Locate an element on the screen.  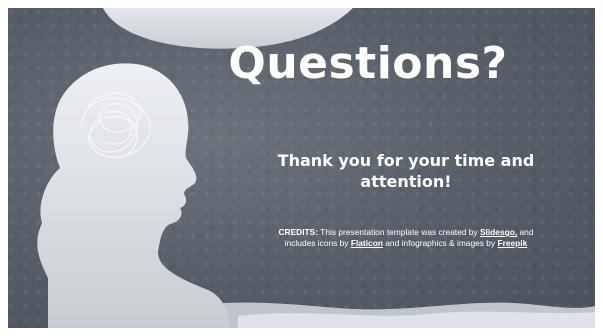
freepik-link: Freepik is located at coordinates (512, 243).